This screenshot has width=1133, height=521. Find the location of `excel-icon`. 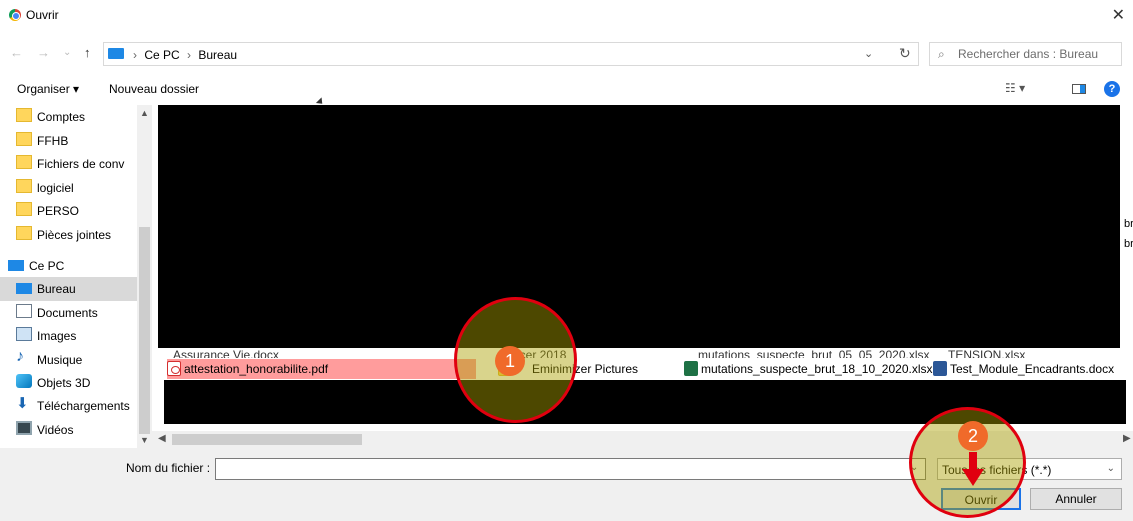

excel-icon is located at coordinates (691, 368).